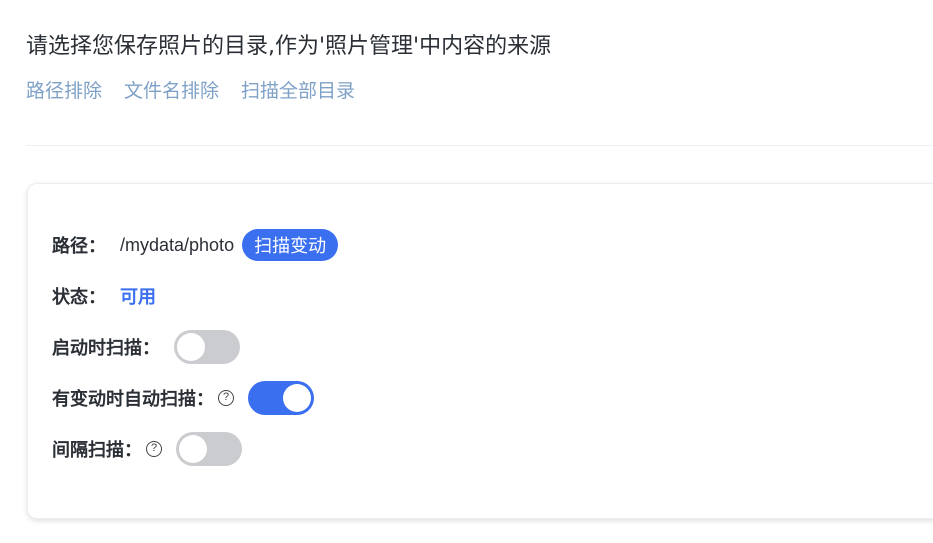 The width and height of the screenshot is (933, 543). What do you see at coordinates (133, 450) in the screenshot?
I see `interval-scan-colon: ：` at bounding box center [133, 450].